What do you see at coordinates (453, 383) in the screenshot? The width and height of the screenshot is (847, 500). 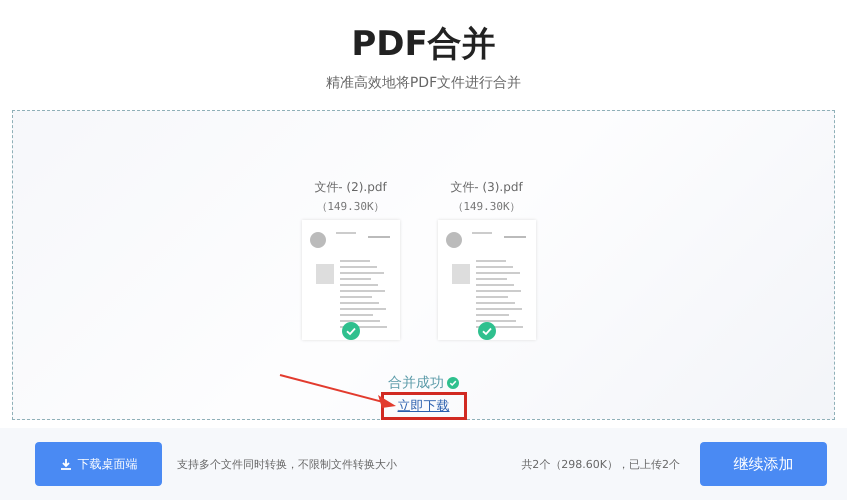 I see `check-icon` at bounding box center [453, 383].